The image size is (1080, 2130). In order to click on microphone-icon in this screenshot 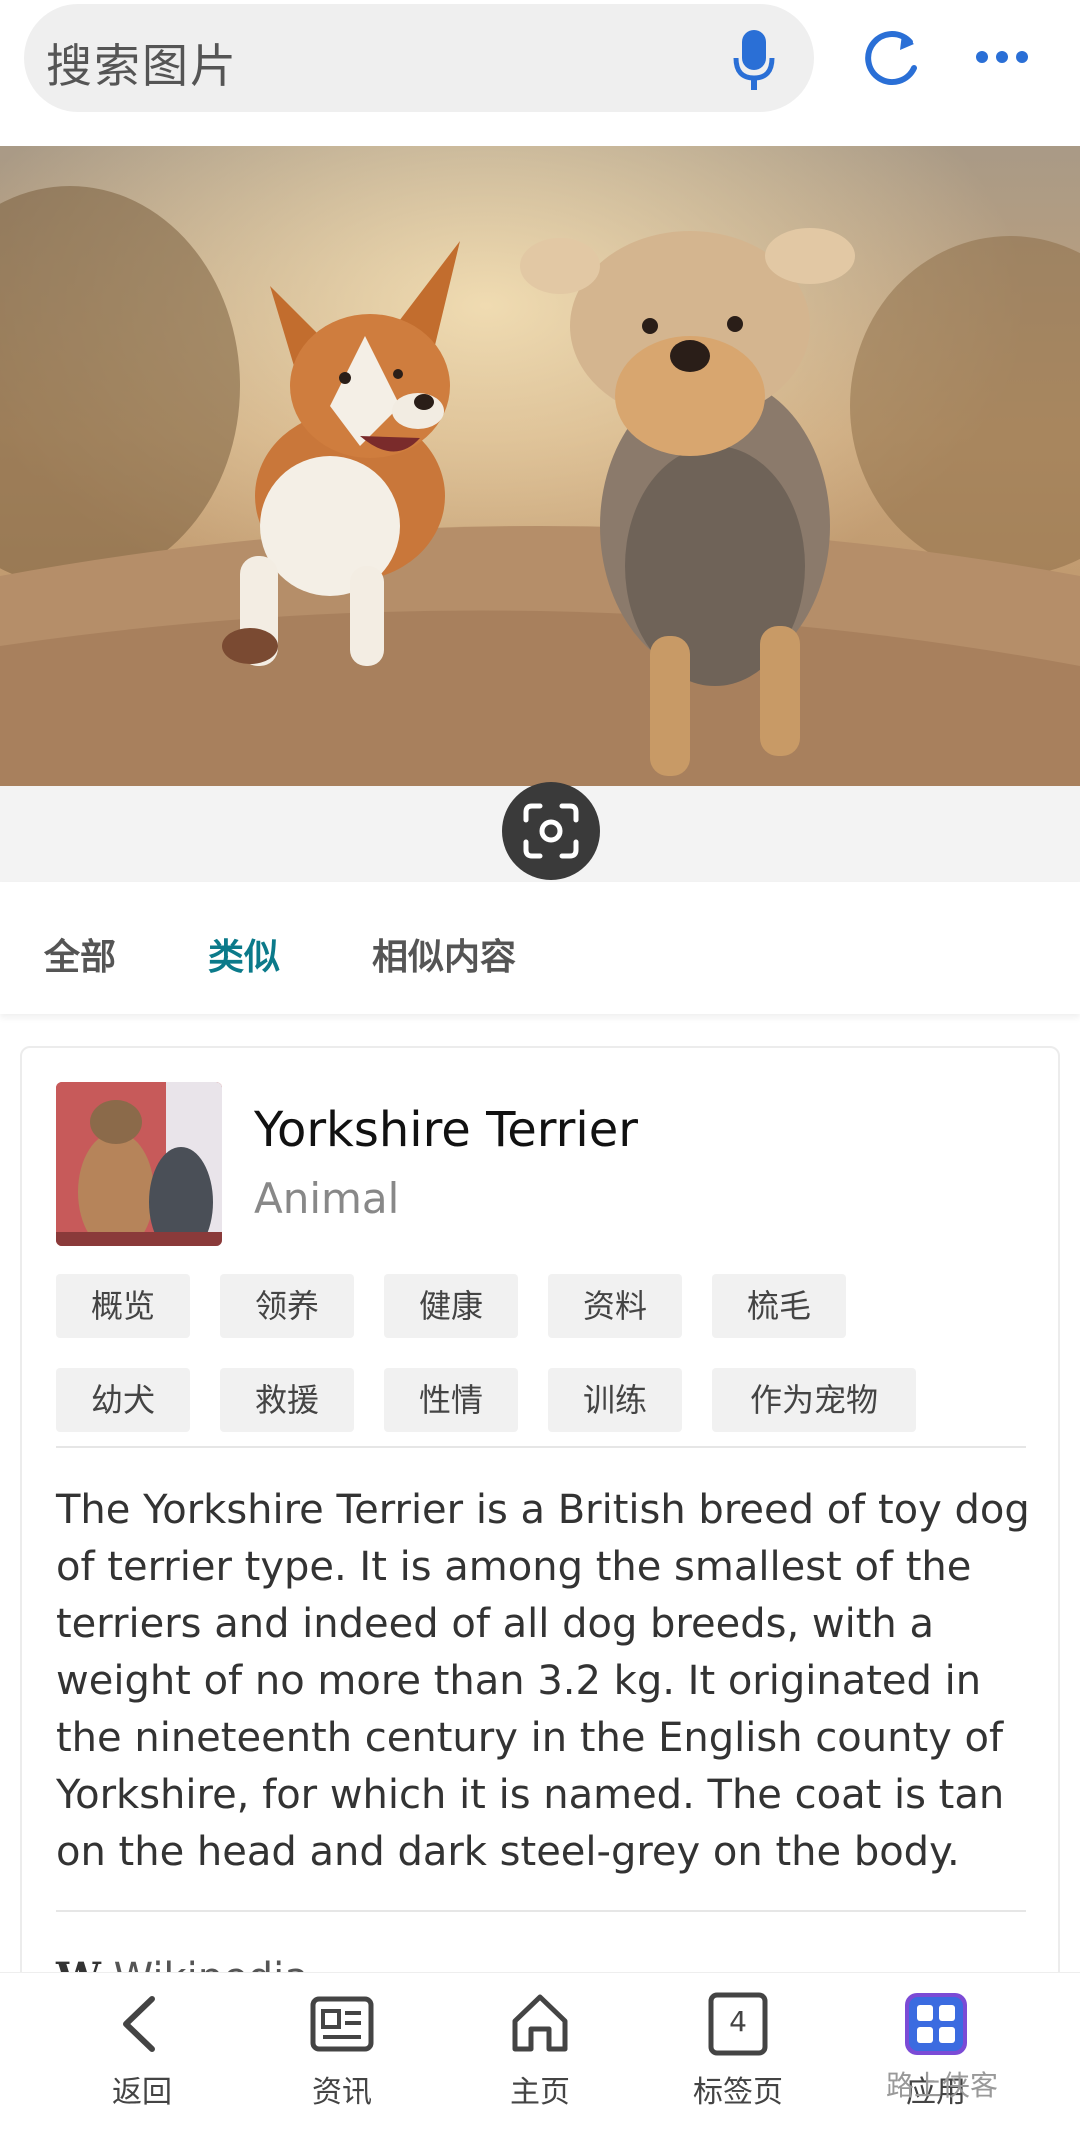, I will do `click(754, 61)`.